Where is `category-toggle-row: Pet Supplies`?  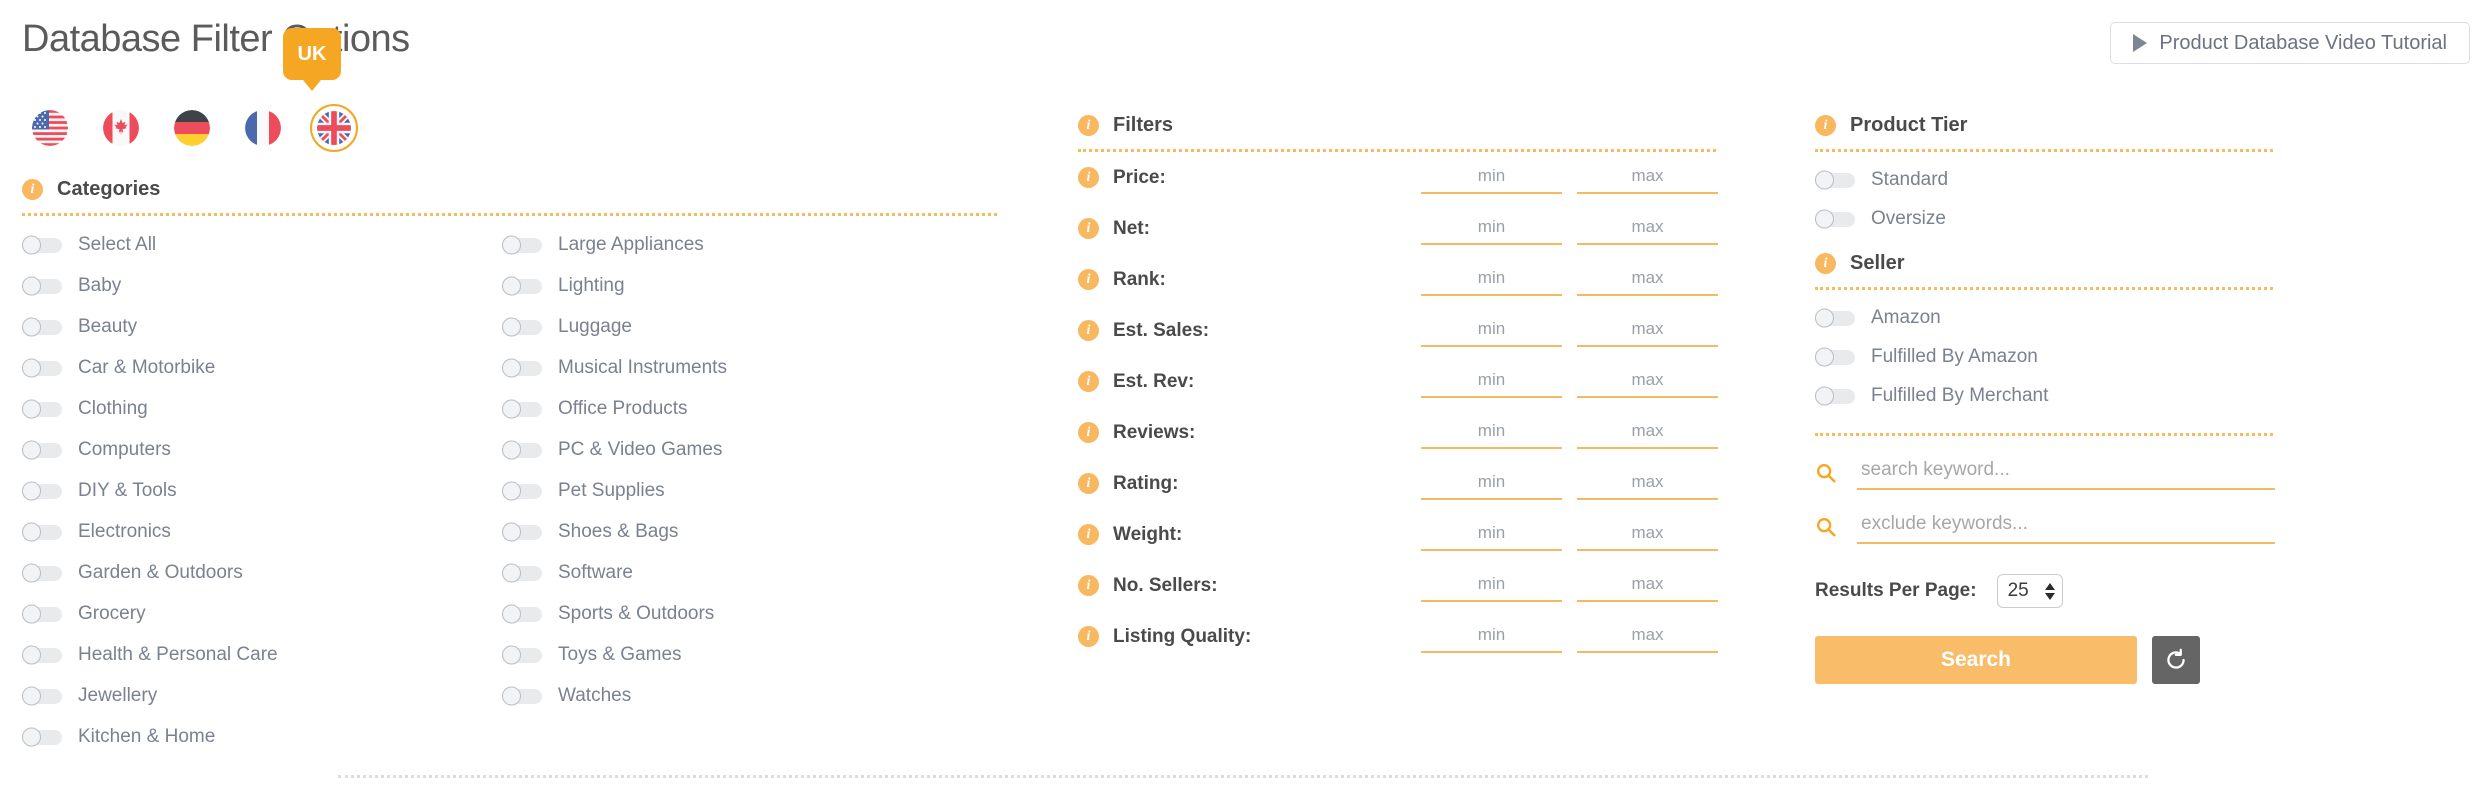 category-toggle-row: Pet Supplies is located at coordinates (614, 491).